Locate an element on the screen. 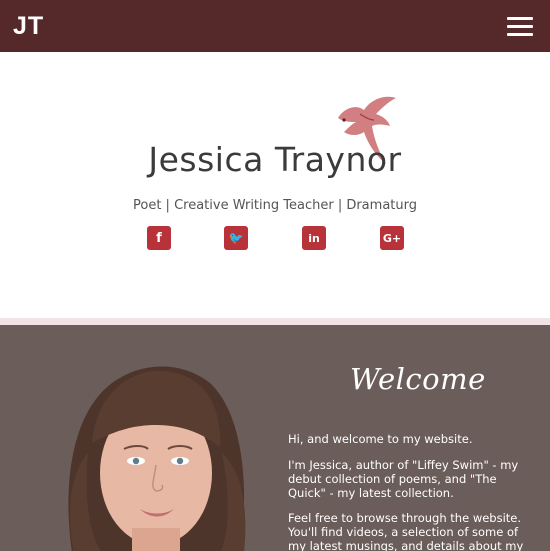 This screenshot has width=550, height=551. twitter-icon: 🐦 is located at coordinates (236, 238).